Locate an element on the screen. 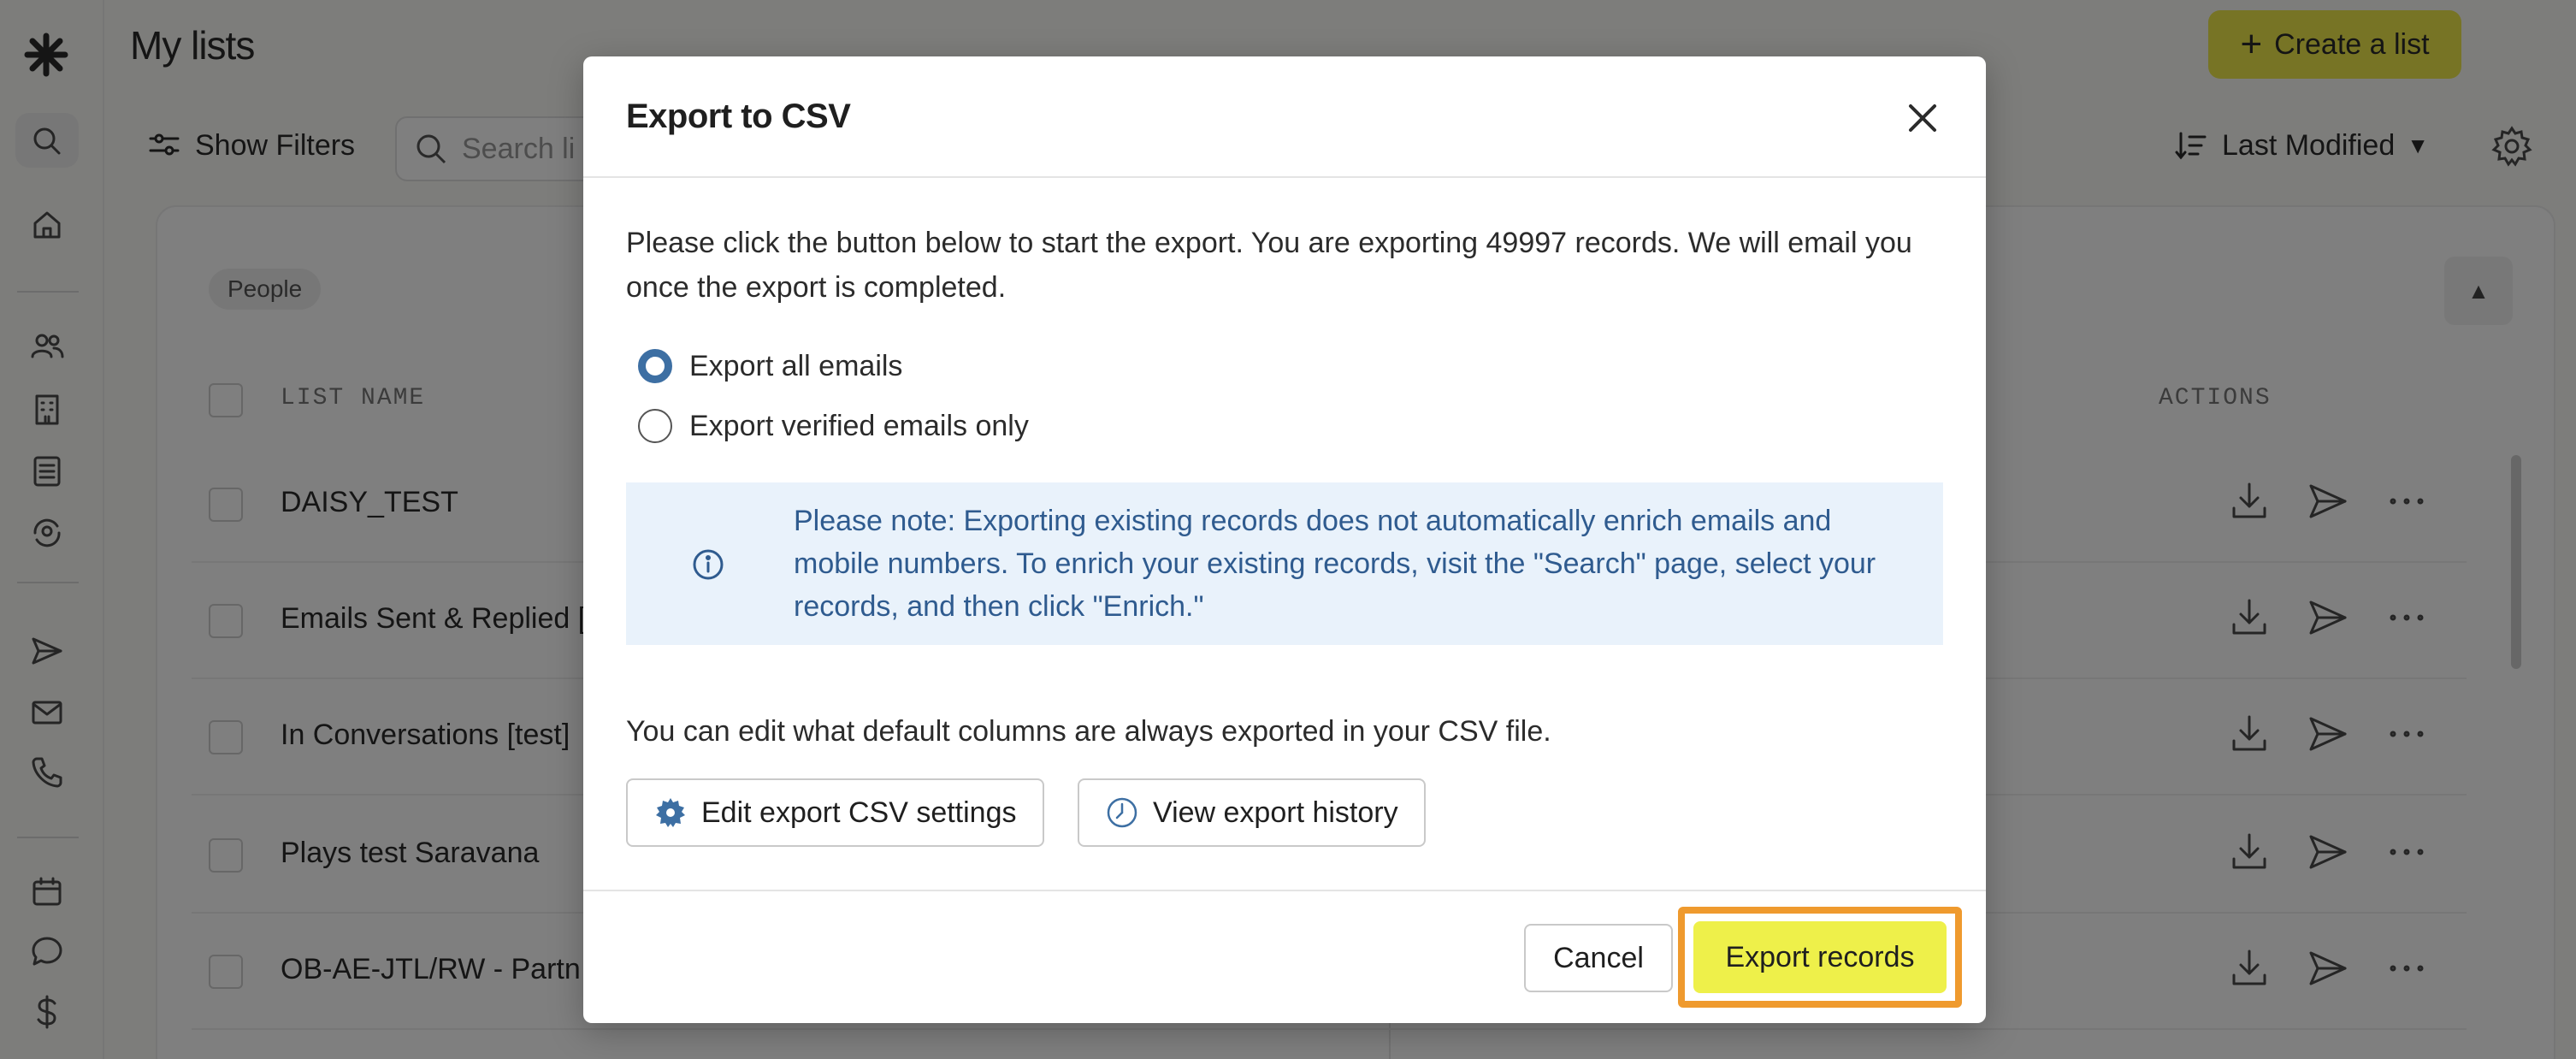 The height and width of the screenshot is (1059, 2576). close-button is located at coordinates (1922, 118).